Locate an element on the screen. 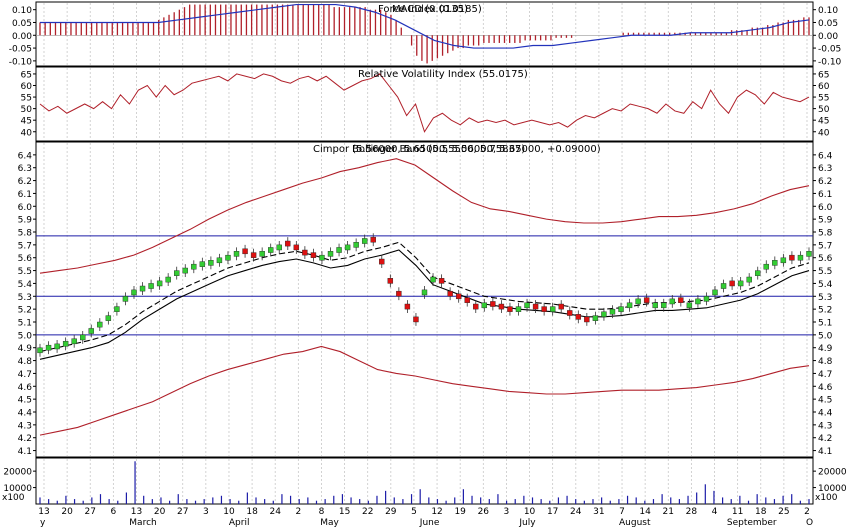 The height and width of the screenshot is (527, 850). y-tick-label-right: 5.8 is located at coordinates (825, 234).